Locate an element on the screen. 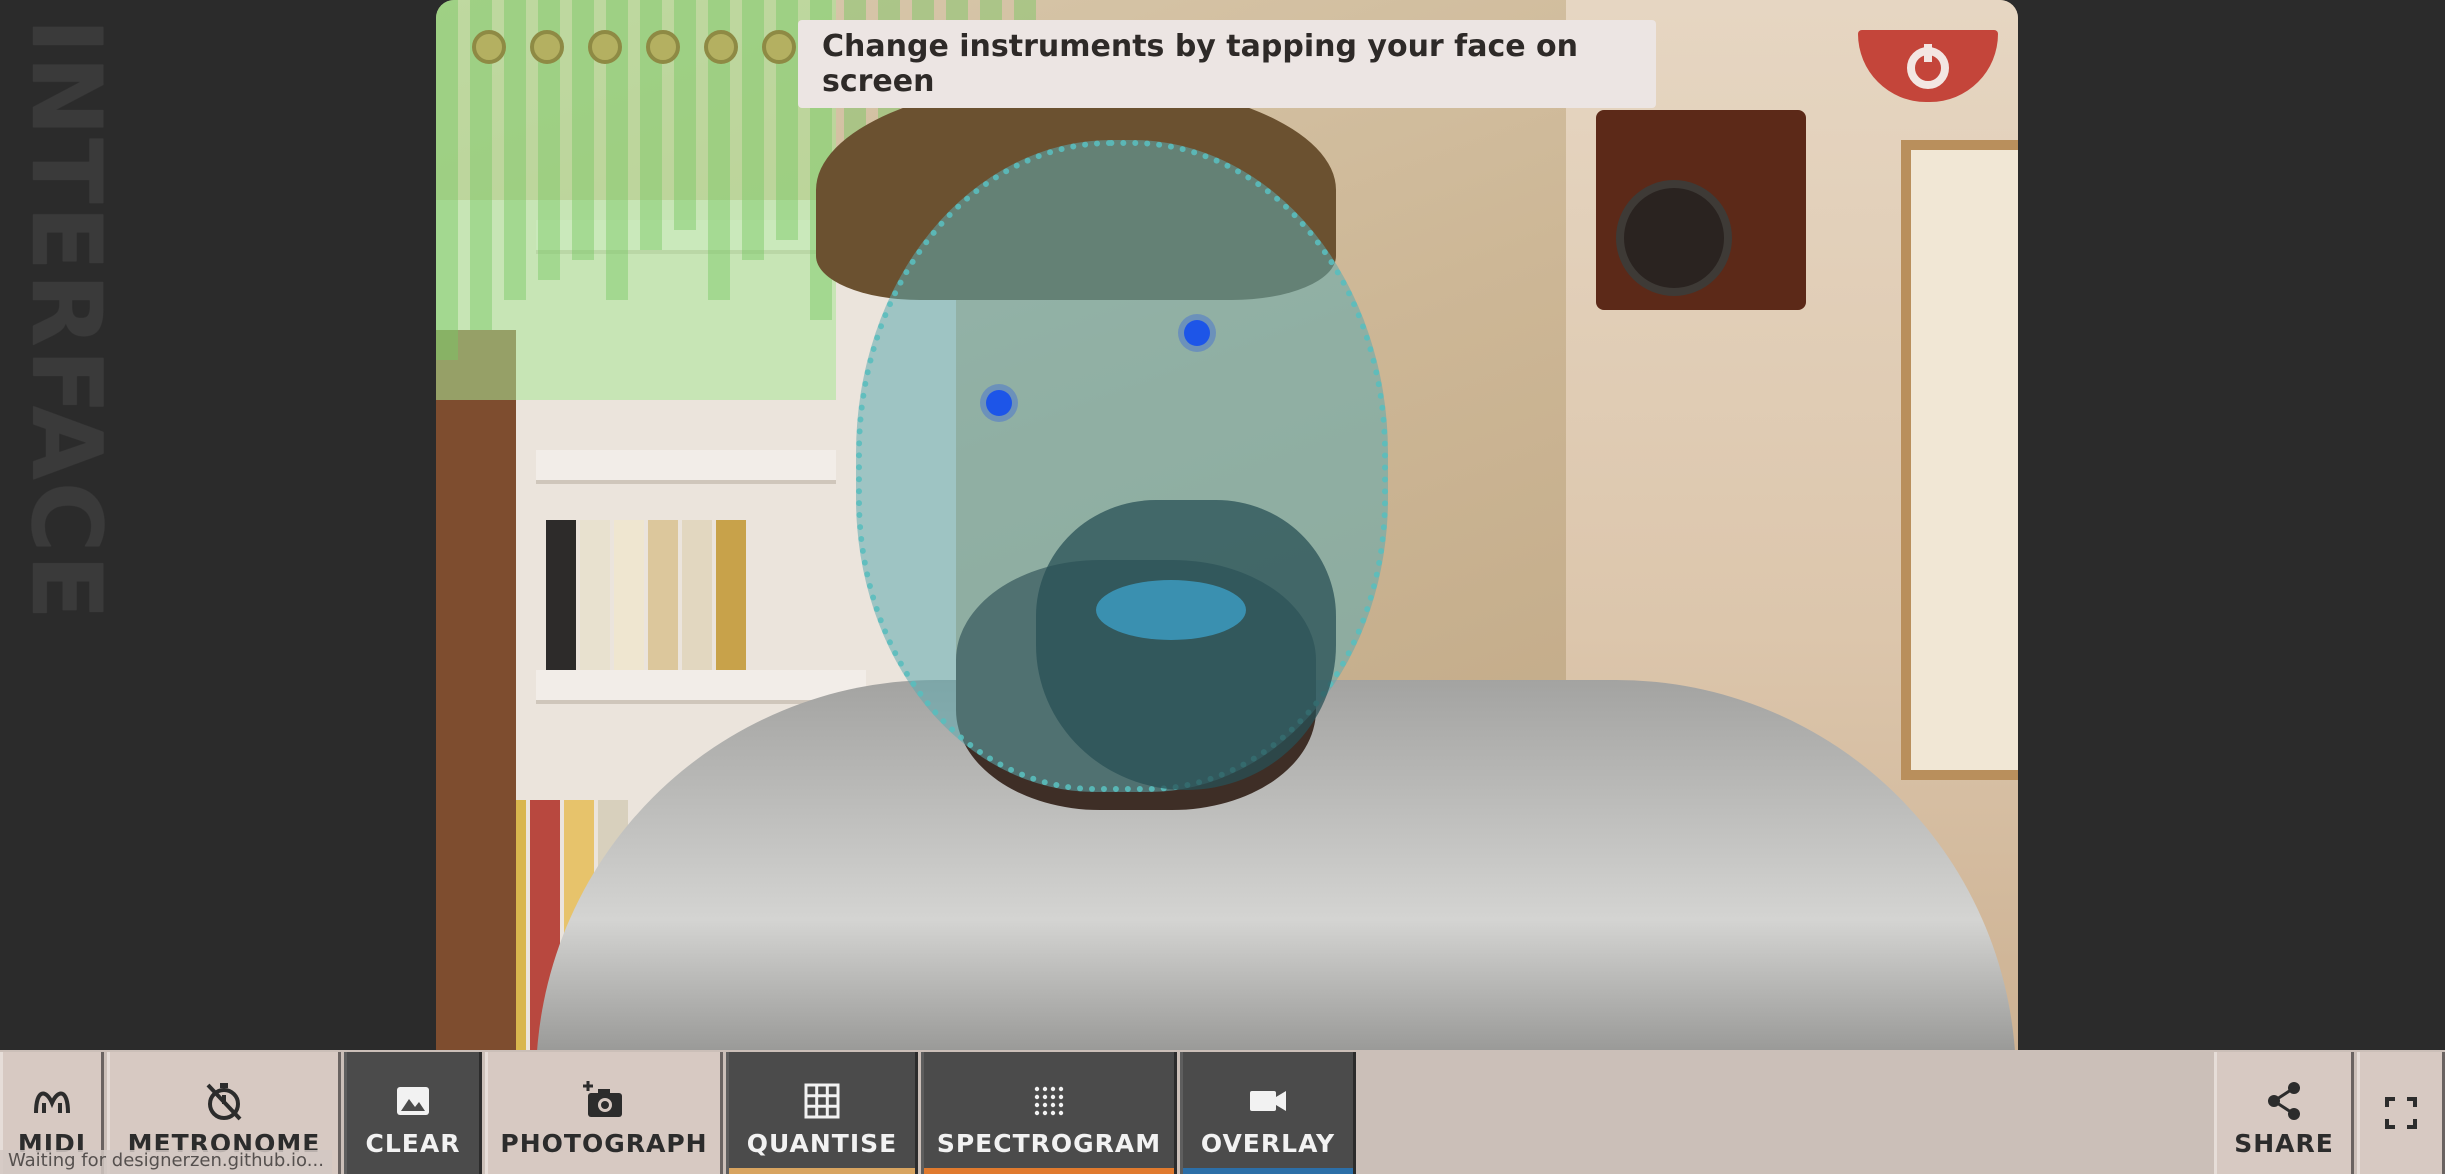  fullscreen-icon is located at coordinates (2401, 1113).